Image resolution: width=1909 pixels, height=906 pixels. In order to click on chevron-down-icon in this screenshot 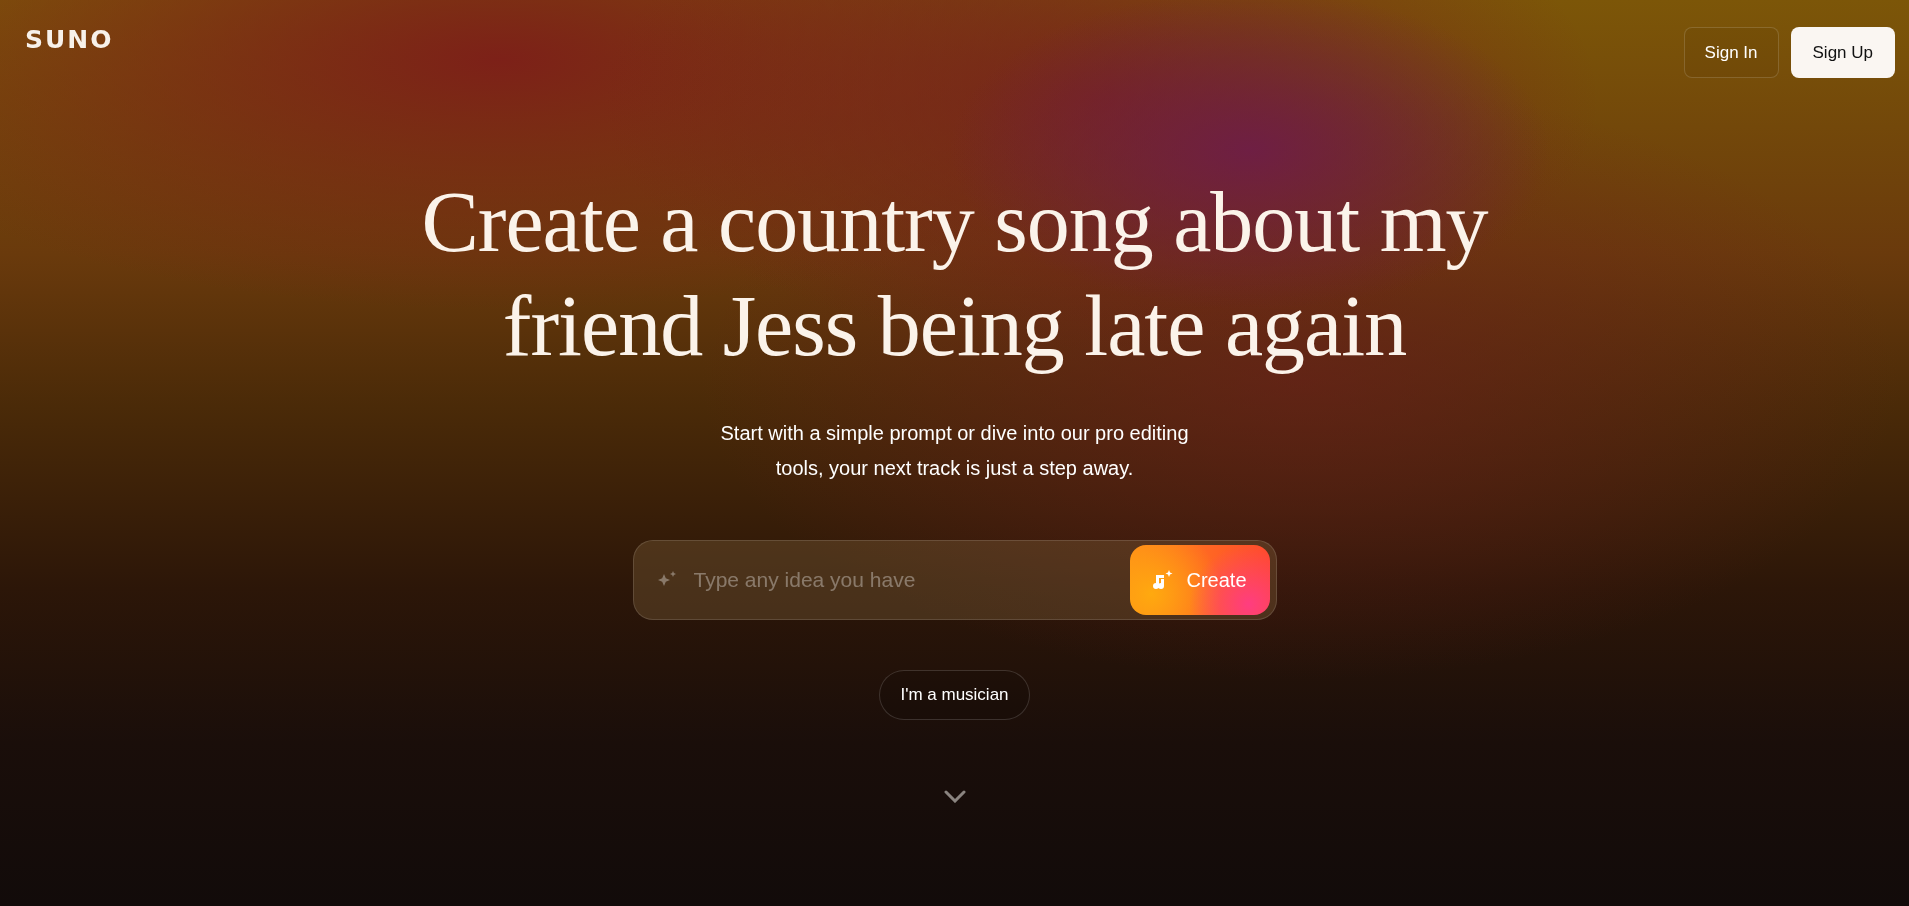, I will do `click(954, 796)`.